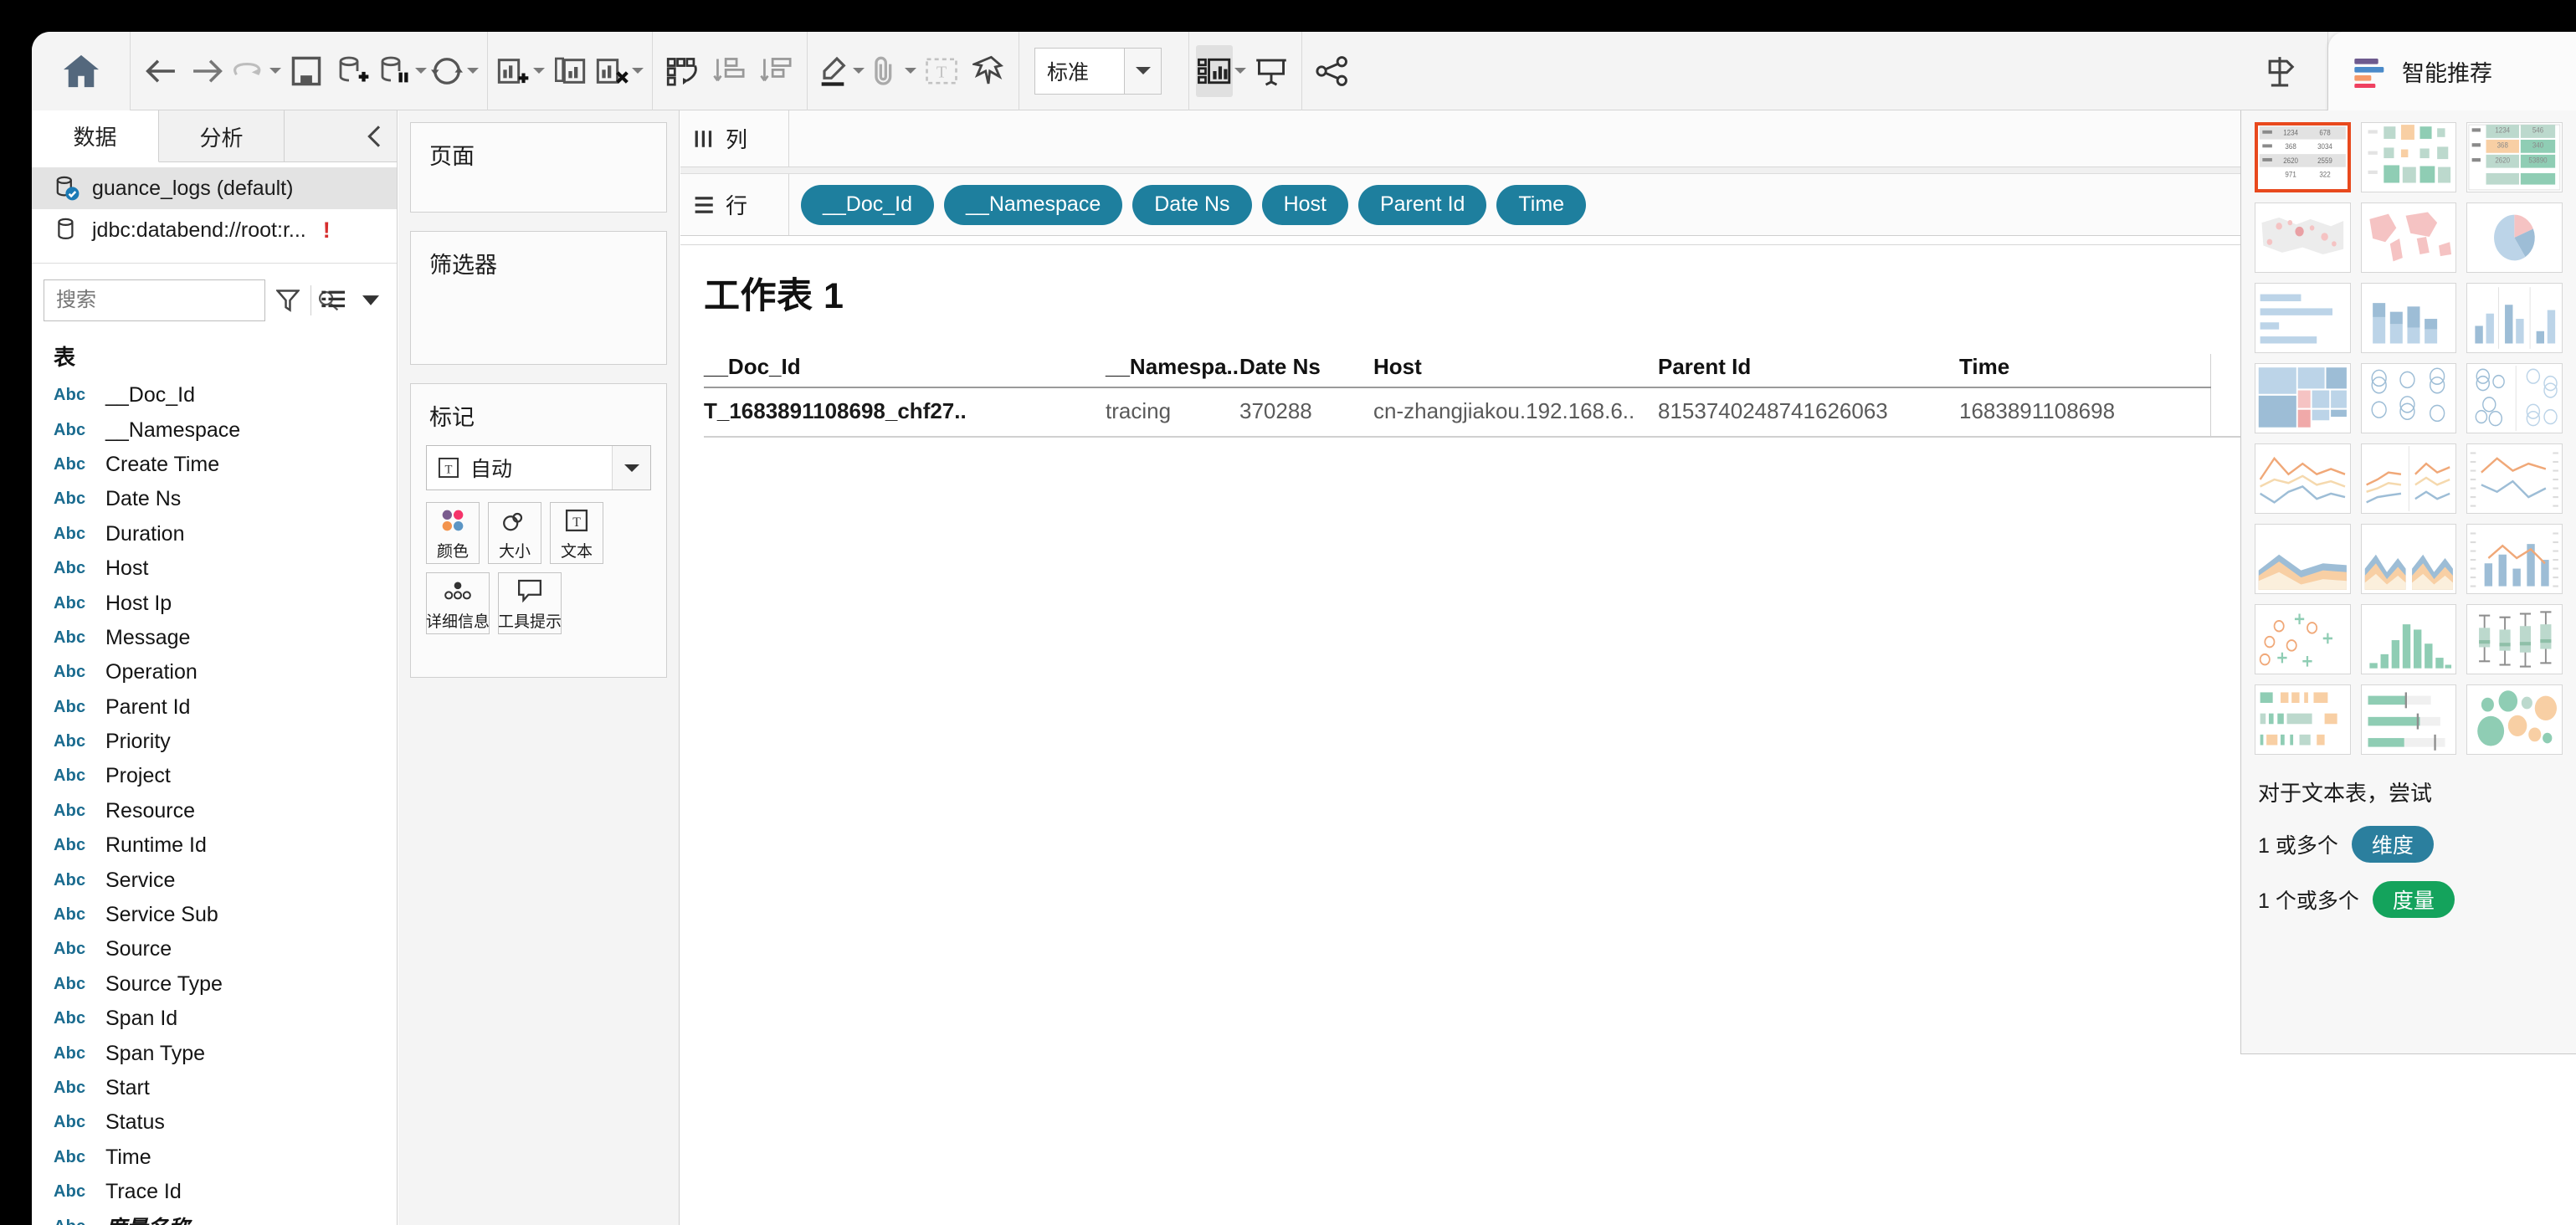 This screenshot has width=2576, height=1225. Describe the element at coordinates (530, 603) in the screenshot. I see `marks-tooltip-button: 工具提示` at that location.